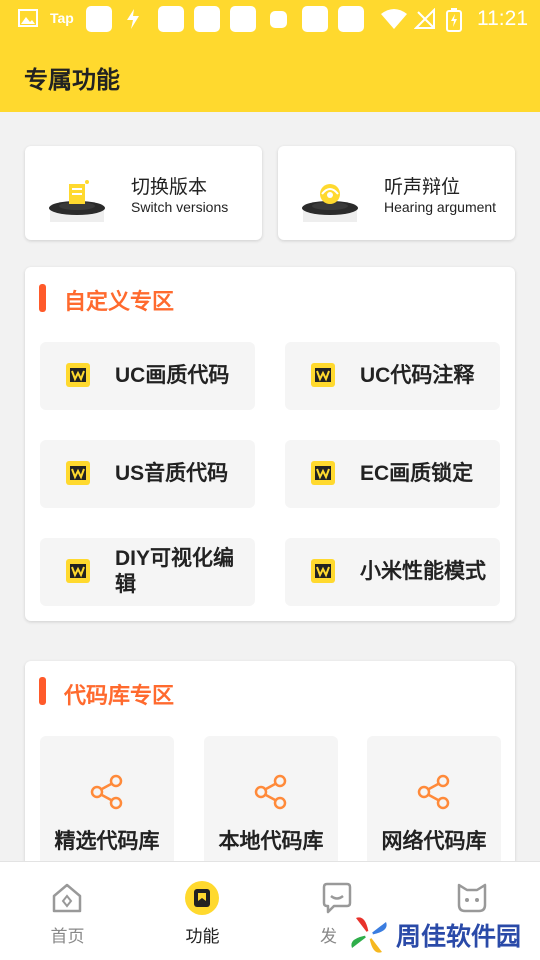 The height and width of the screenshot is (960, 540). Describe the element at coordinates (337, 898) in the screenshot. I see `chat-icon` at that location.